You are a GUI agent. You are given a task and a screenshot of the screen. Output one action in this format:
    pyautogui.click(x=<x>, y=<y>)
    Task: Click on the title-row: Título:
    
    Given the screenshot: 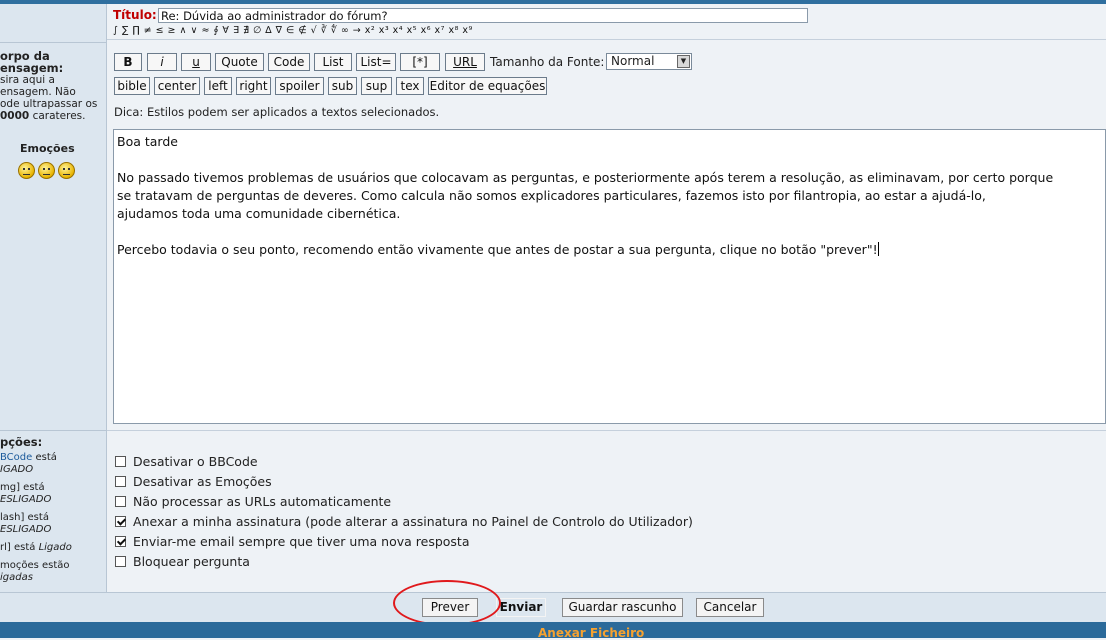 What is the action you would take?
    pyautogui.click(x=460, y=15)
    